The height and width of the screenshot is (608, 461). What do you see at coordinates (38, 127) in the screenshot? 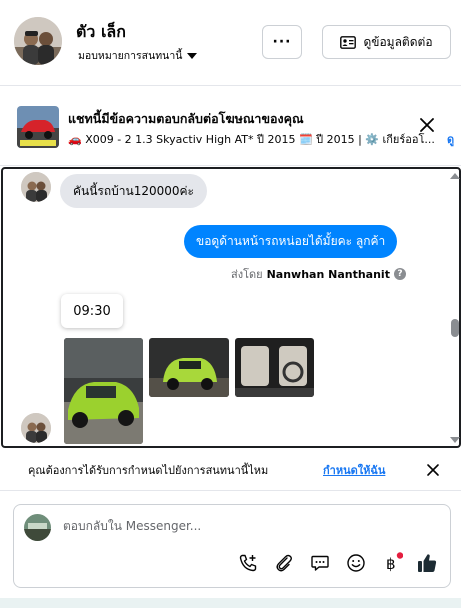
I see `ad-thumbnail` at bounding box center [38, 127].